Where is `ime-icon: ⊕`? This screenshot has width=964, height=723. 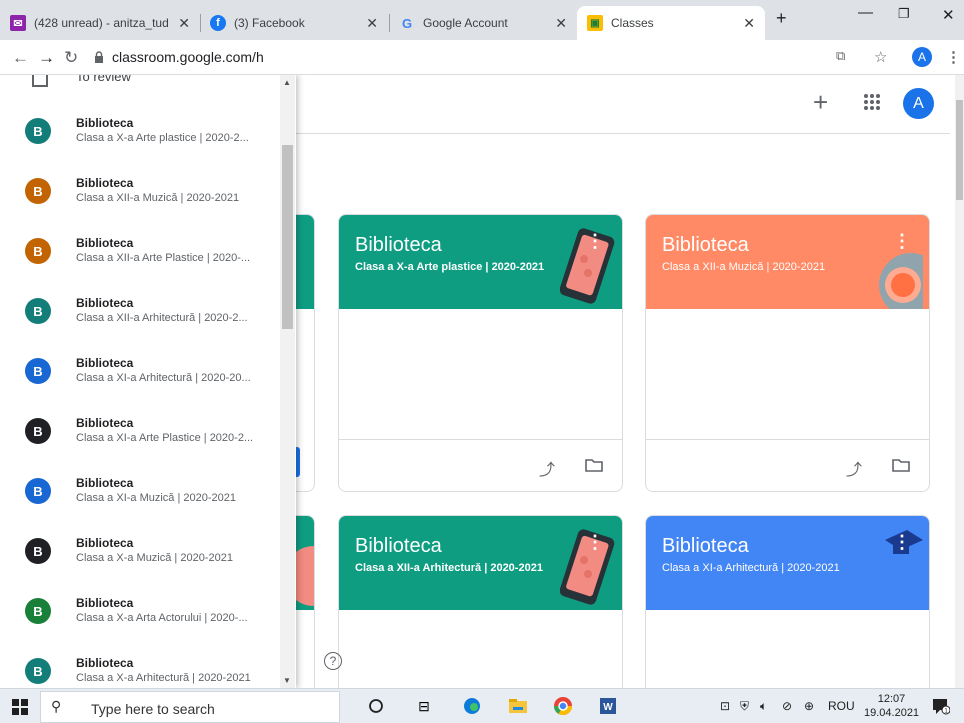
ime-icon: ⊕ is located at coordinates (809, 706).